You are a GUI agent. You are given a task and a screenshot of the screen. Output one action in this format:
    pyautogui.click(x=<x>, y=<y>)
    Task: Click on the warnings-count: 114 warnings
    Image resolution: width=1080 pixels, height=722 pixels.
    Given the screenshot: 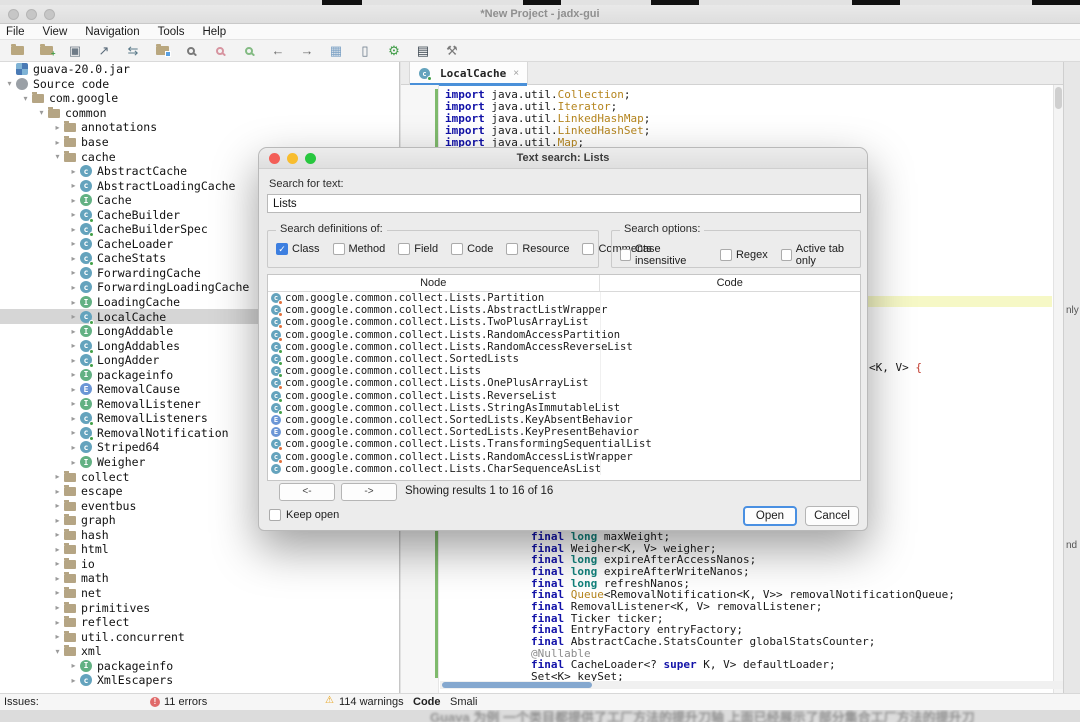 What is the action you would take?
    pyautogui.click(x=371, y=702)
    